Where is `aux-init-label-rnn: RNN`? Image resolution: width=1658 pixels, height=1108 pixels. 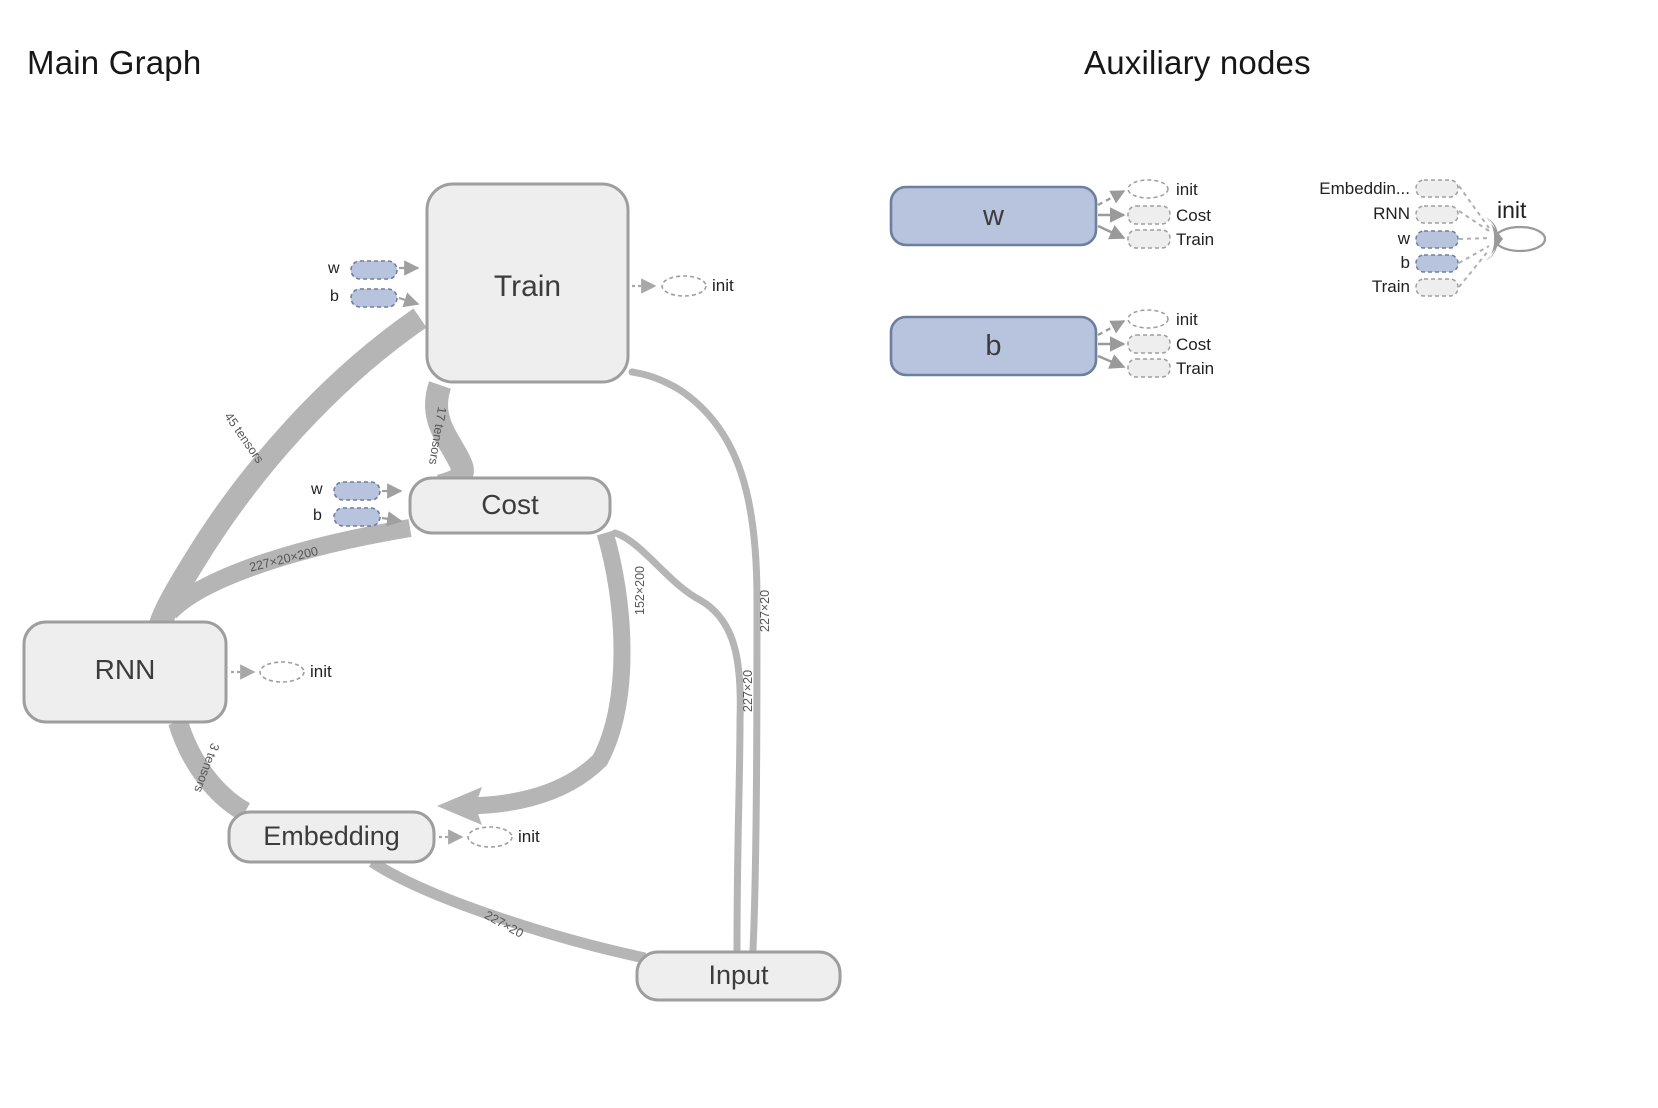 aux-init-label-rnn: RNN is located at coordinates (1391, 213).